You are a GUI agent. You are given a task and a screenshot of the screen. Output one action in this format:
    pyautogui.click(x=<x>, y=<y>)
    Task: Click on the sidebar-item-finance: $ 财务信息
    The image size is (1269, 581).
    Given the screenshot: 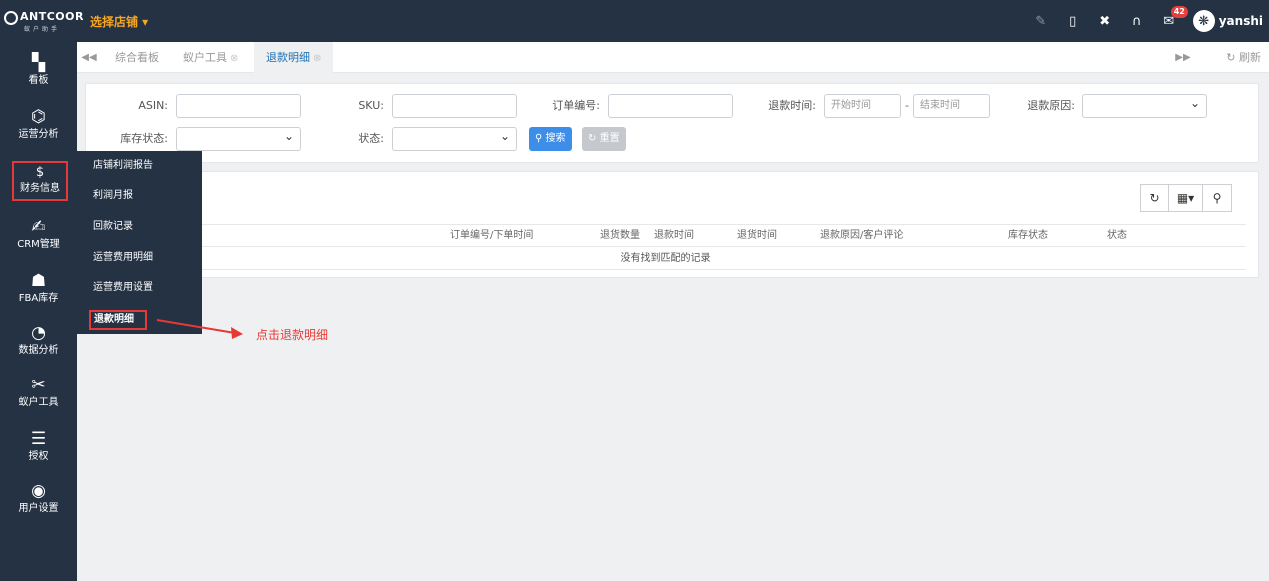 What is the action you would take?
    pyautogui.click(x=40, y=181)
    